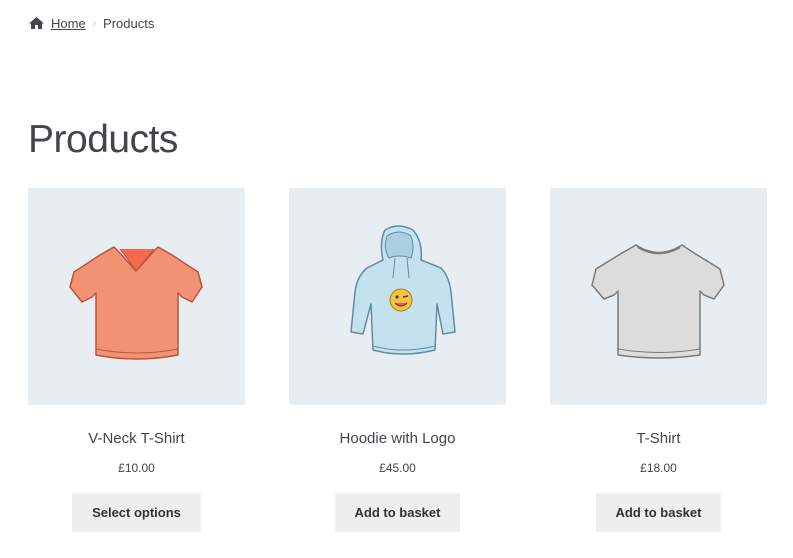  Describe the element at coordinates (136, 468) in the screenshot. I see `product-price: £10.00` at that location.